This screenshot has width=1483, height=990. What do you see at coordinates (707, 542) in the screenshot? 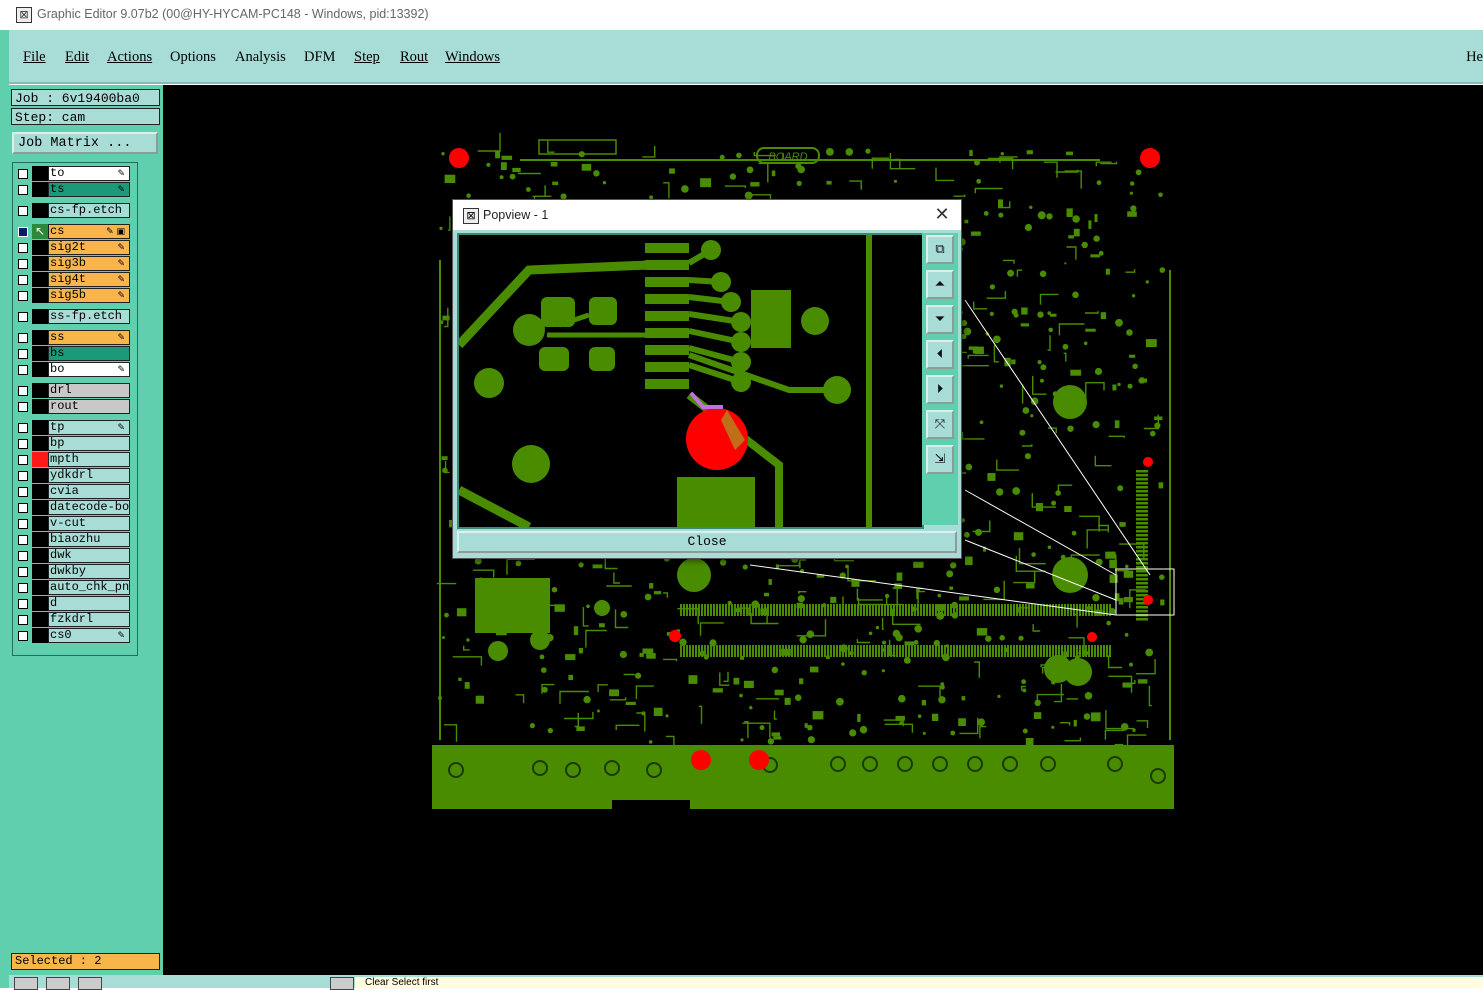
I see `popview-close-button: Close` at bounding box center [707, 542].